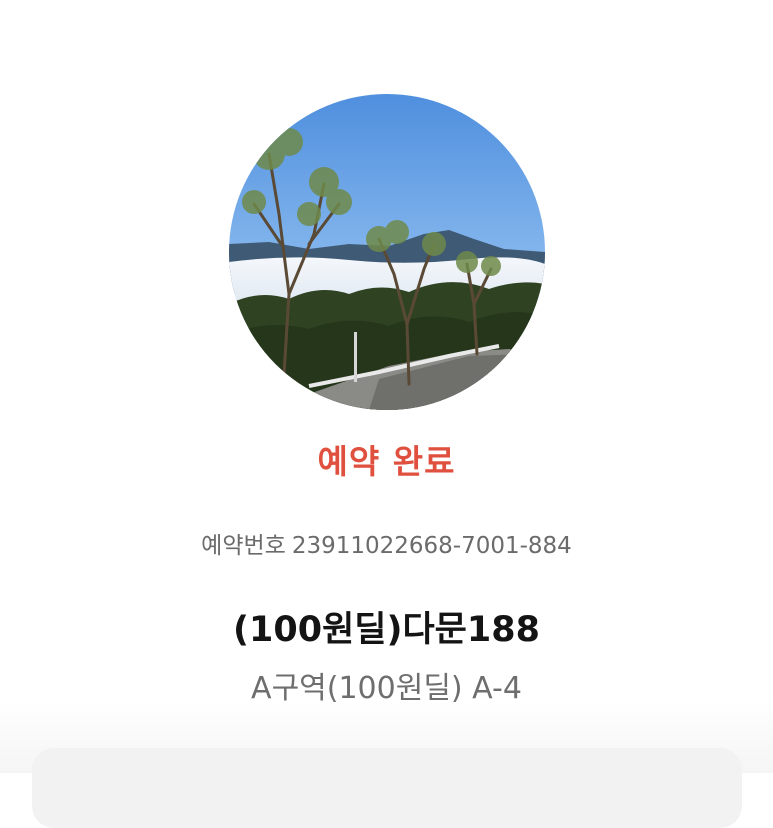  I want to click on details-card, so click(387, 788).